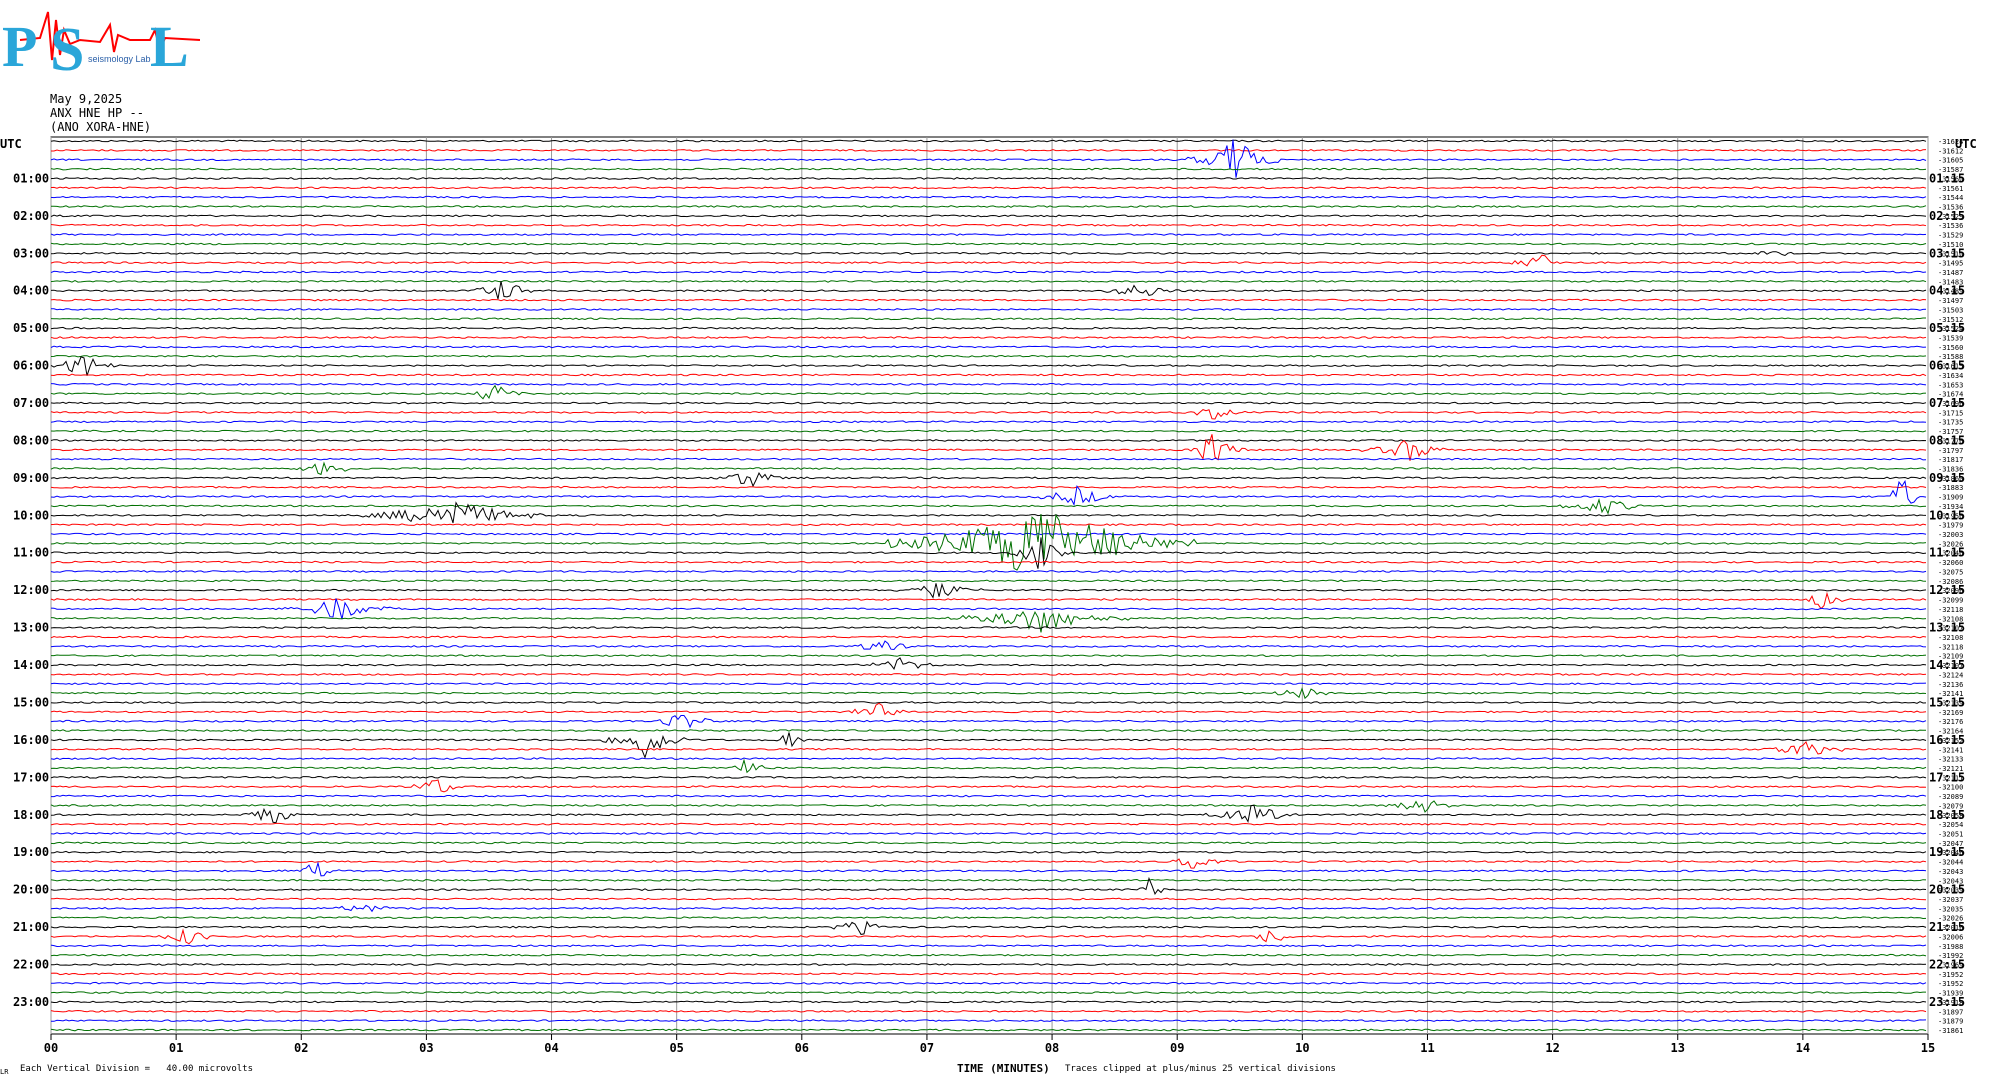  Describe the element at coordinates (1950, 460) in the screenshot. I see `trace-offset-label: -31817` at that location.